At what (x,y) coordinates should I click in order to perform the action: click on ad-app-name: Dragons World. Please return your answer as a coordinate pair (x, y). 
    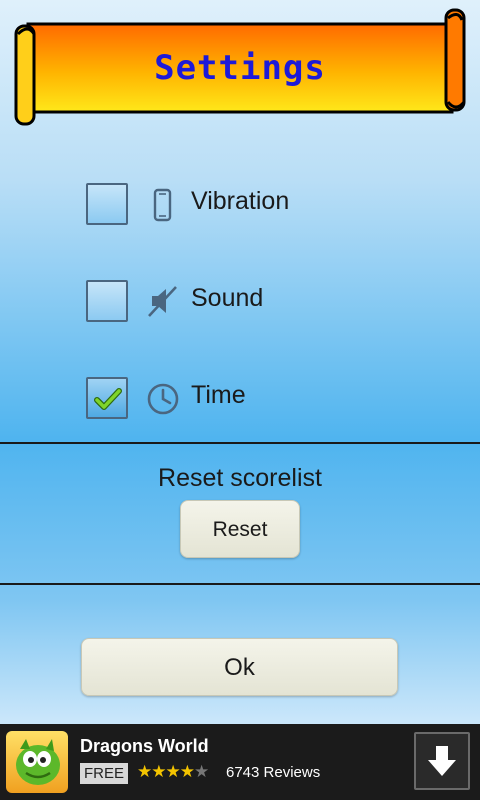
    Looking at the image, I should click on (144, 746).